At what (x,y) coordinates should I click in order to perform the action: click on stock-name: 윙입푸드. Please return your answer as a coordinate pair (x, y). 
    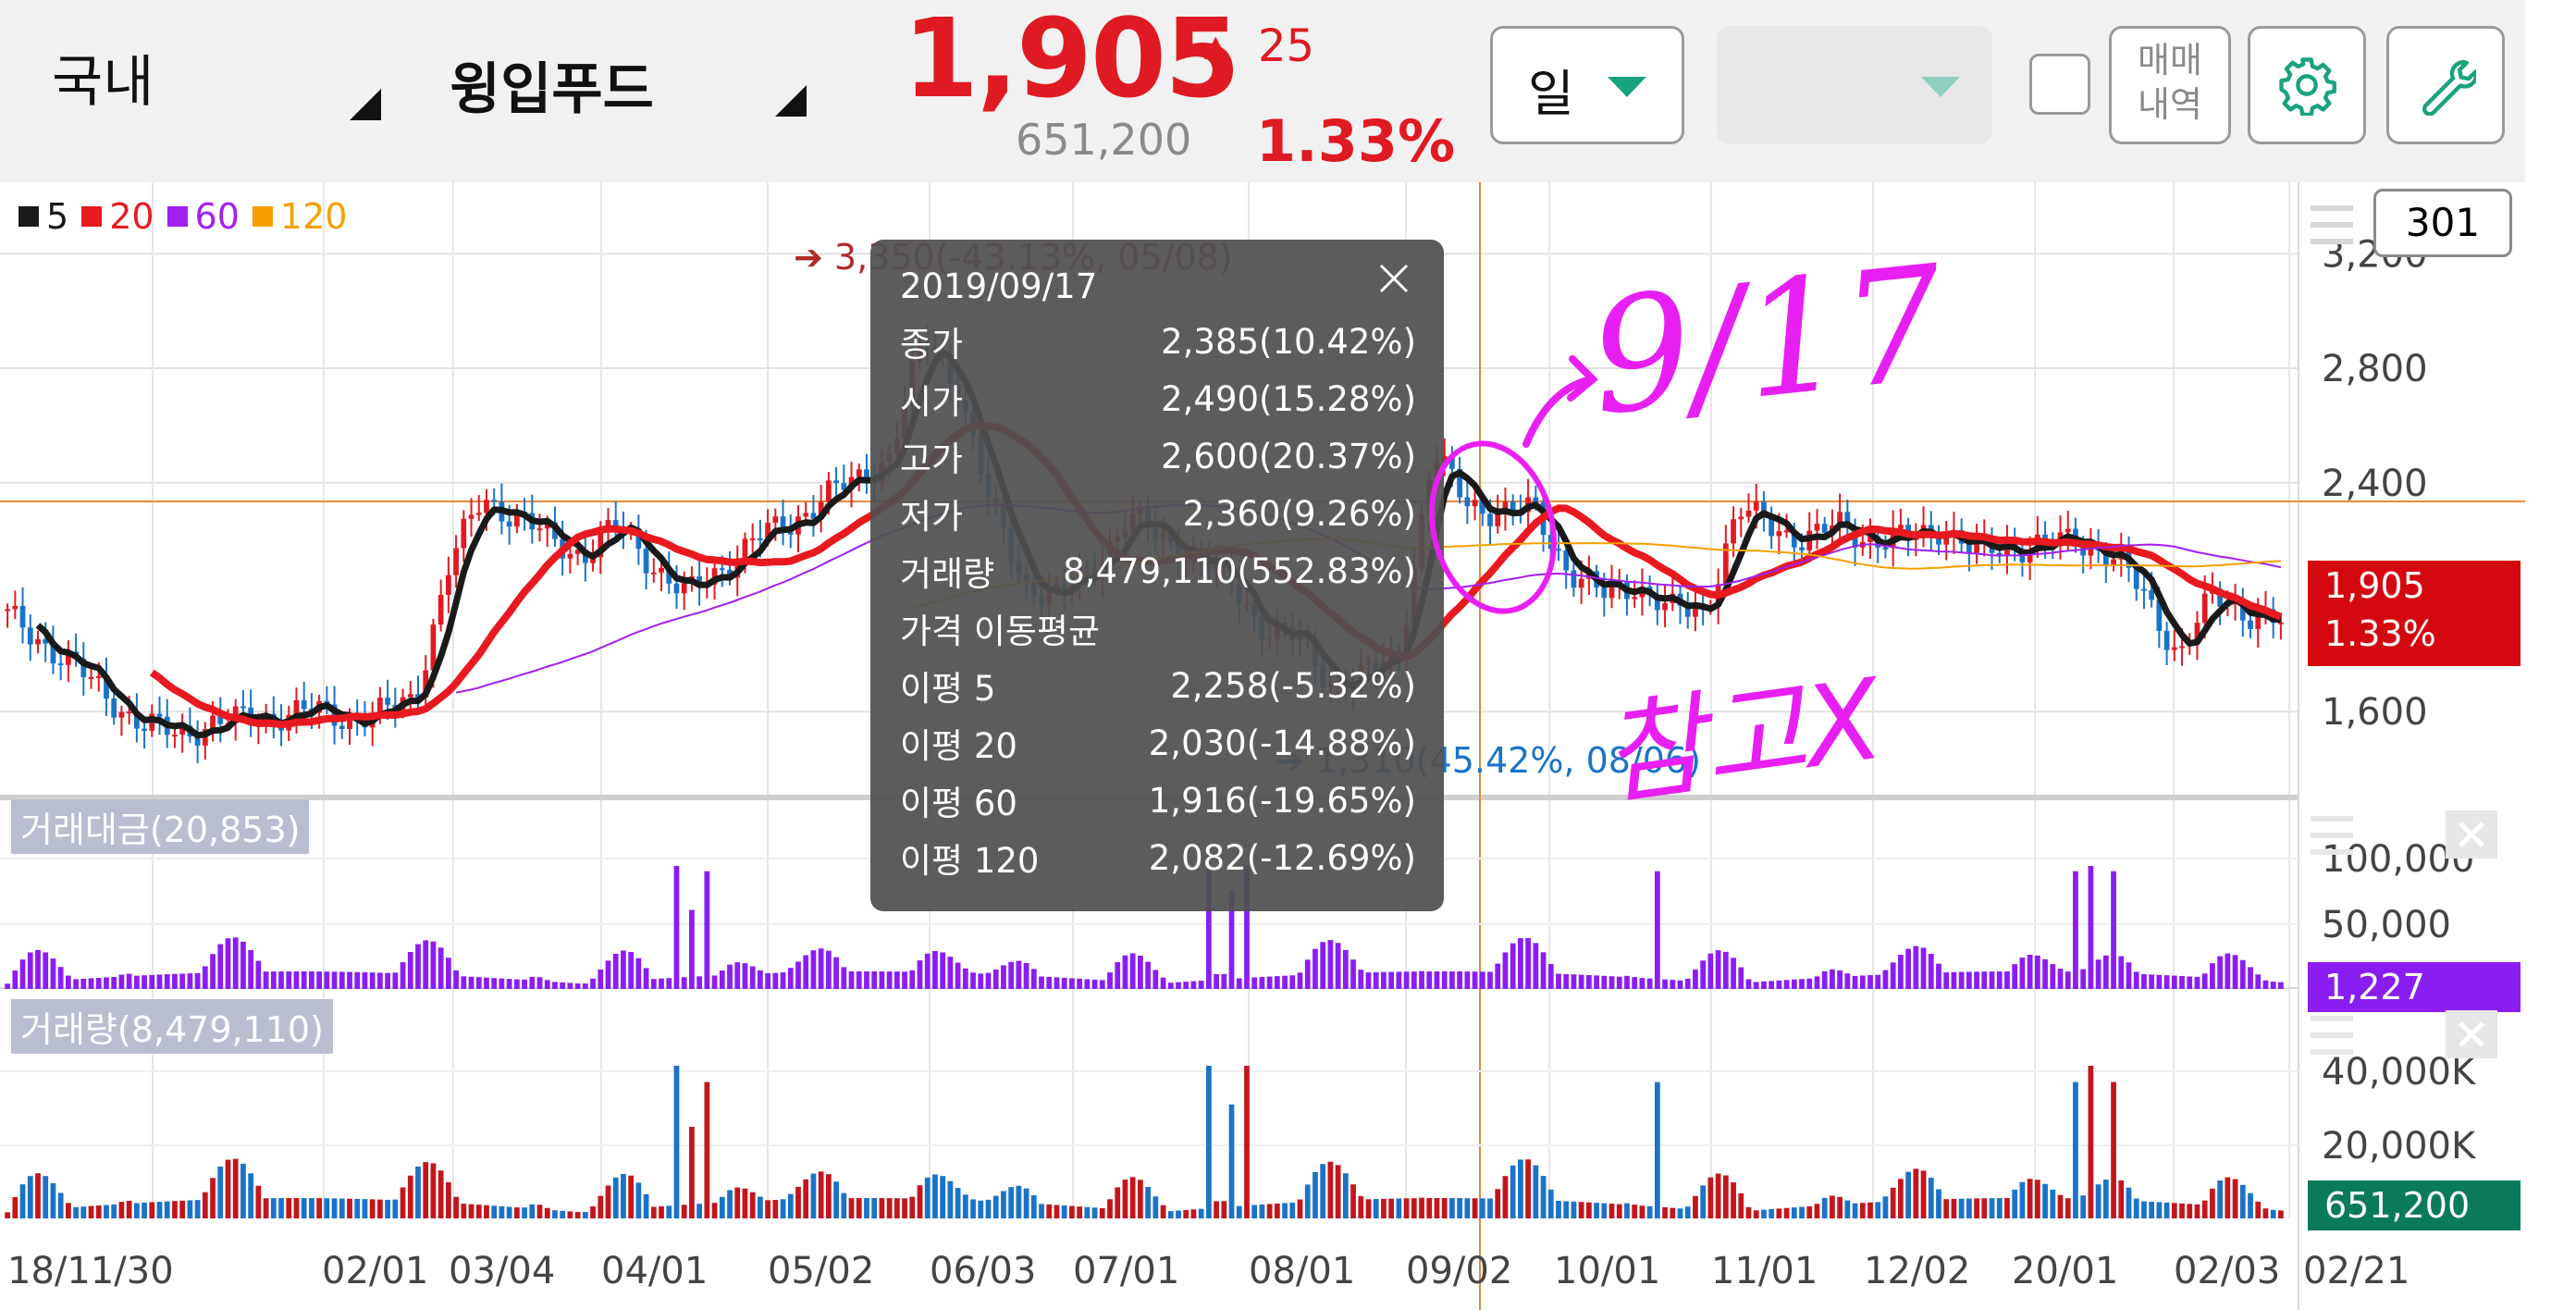
    Looking at the image, I should click on (552, 84).